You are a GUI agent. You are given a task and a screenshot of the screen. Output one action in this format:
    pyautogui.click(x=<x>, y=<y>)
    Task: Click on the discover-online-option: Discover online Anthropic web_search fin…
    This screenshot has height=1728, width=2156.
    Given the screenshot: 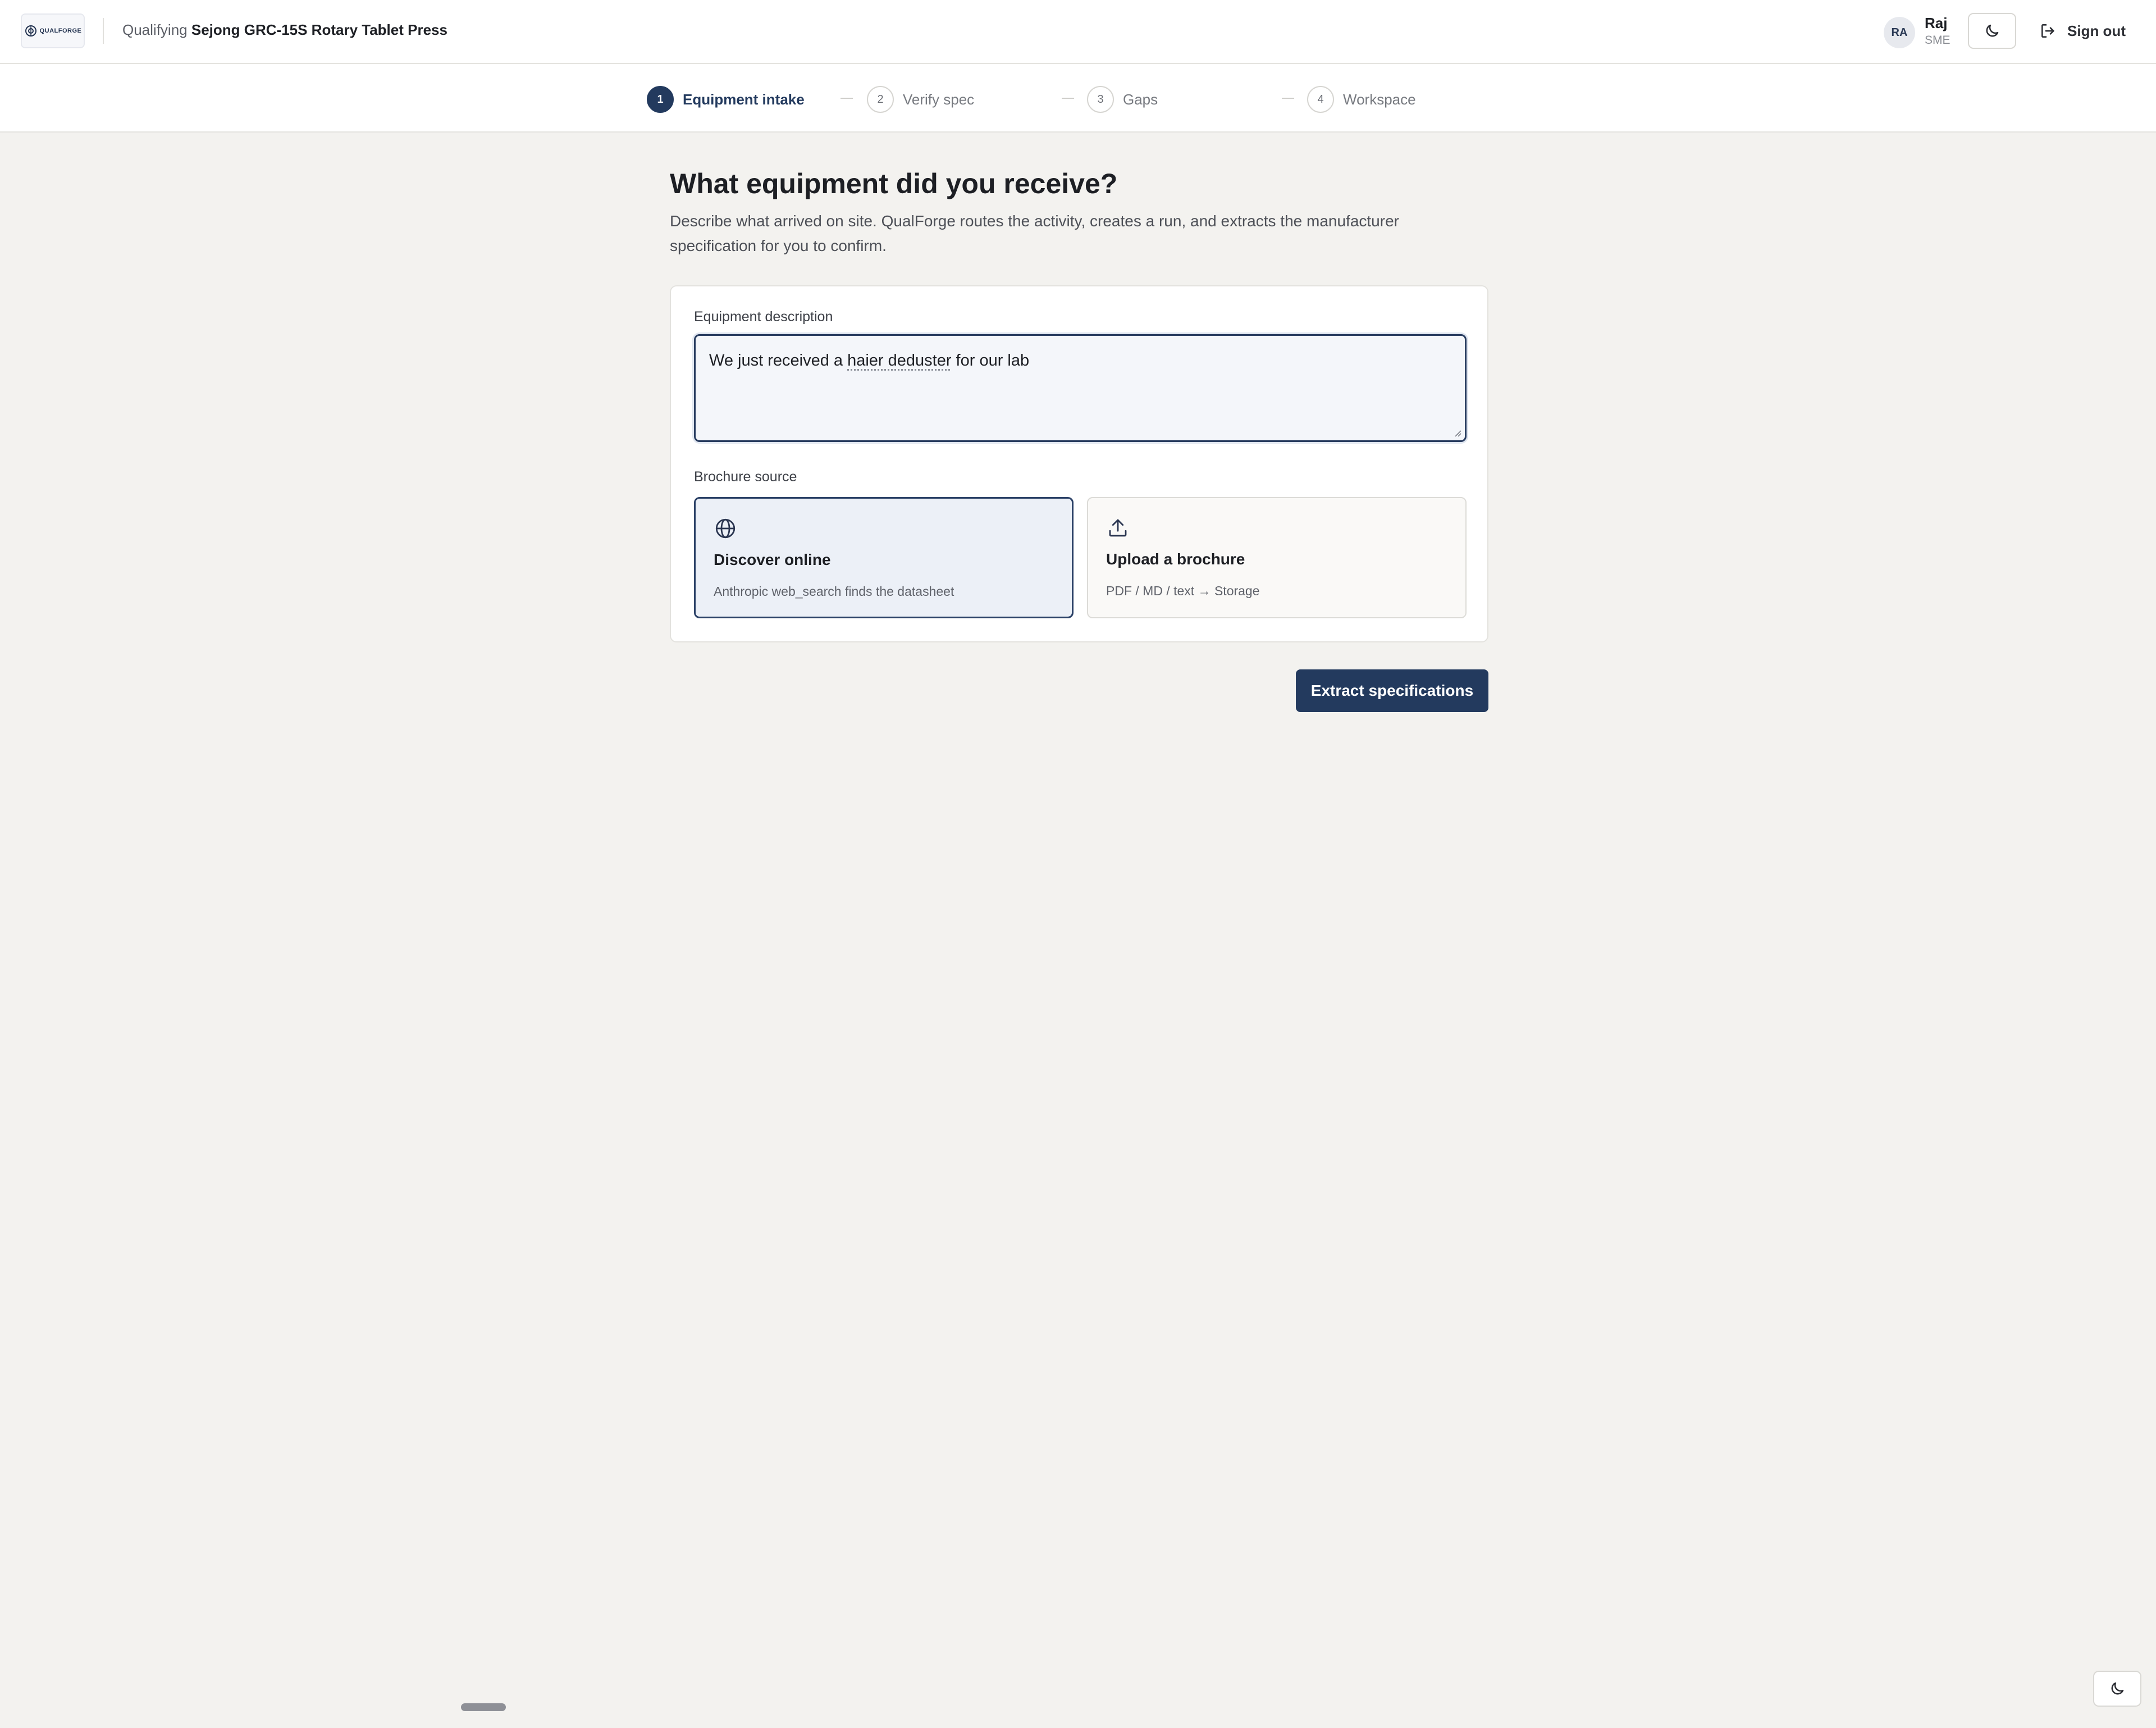 What is the action you would take?
    pyautogui.click(x=884, y=557)
    